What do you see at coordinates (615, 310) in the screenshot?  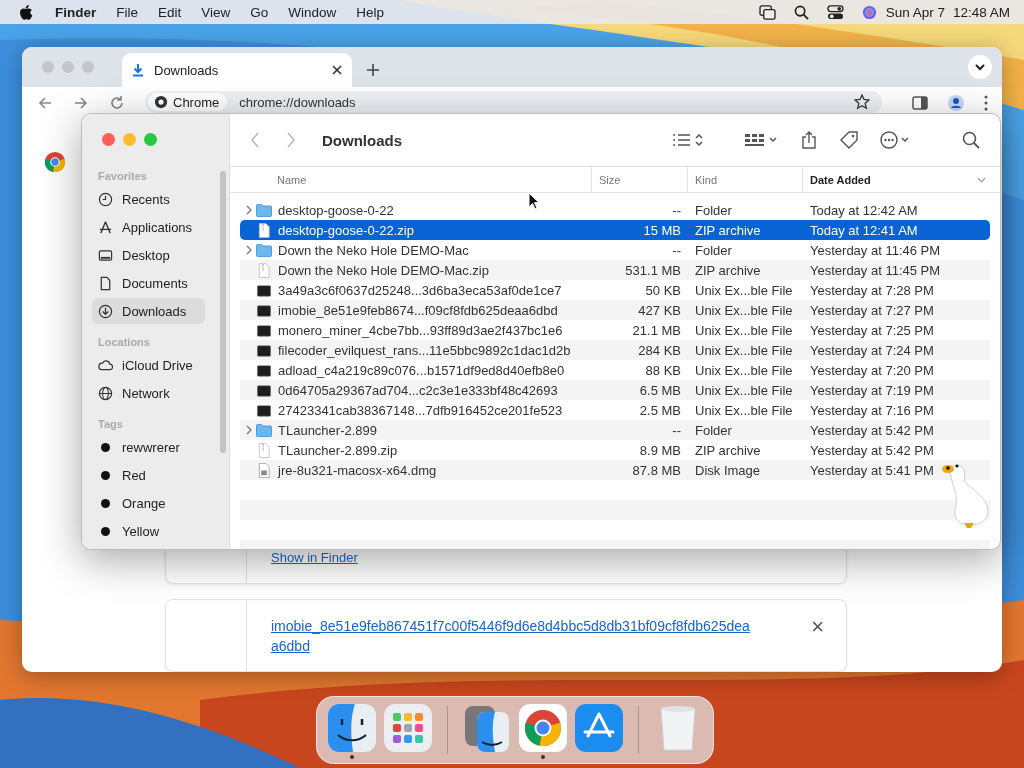 I see `file-row: imobie_8e51e9feb8674...f09cf8fdb625deaa6dbd 427 KB Unix Ex...ble File Yesterday at 7:27 PM` at bounding box center [615, 310].